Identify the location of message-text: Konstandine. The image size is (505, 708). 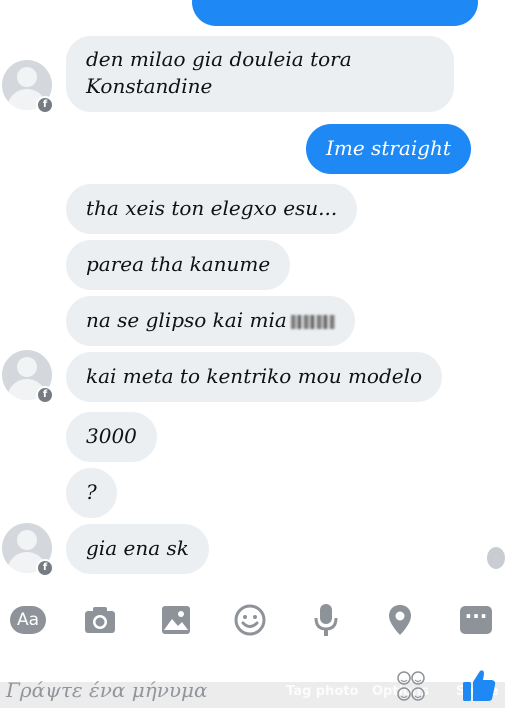
(149, 86).